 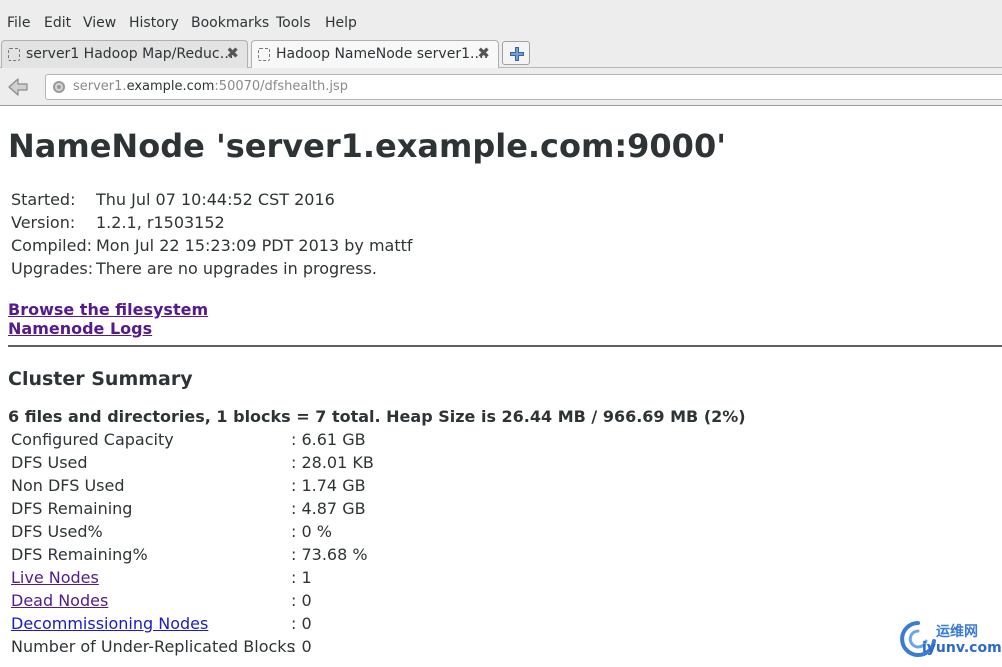 I want to click on url-text: server1.example.com:50070/dfshealth.jsp, so click(x=210, y=87).